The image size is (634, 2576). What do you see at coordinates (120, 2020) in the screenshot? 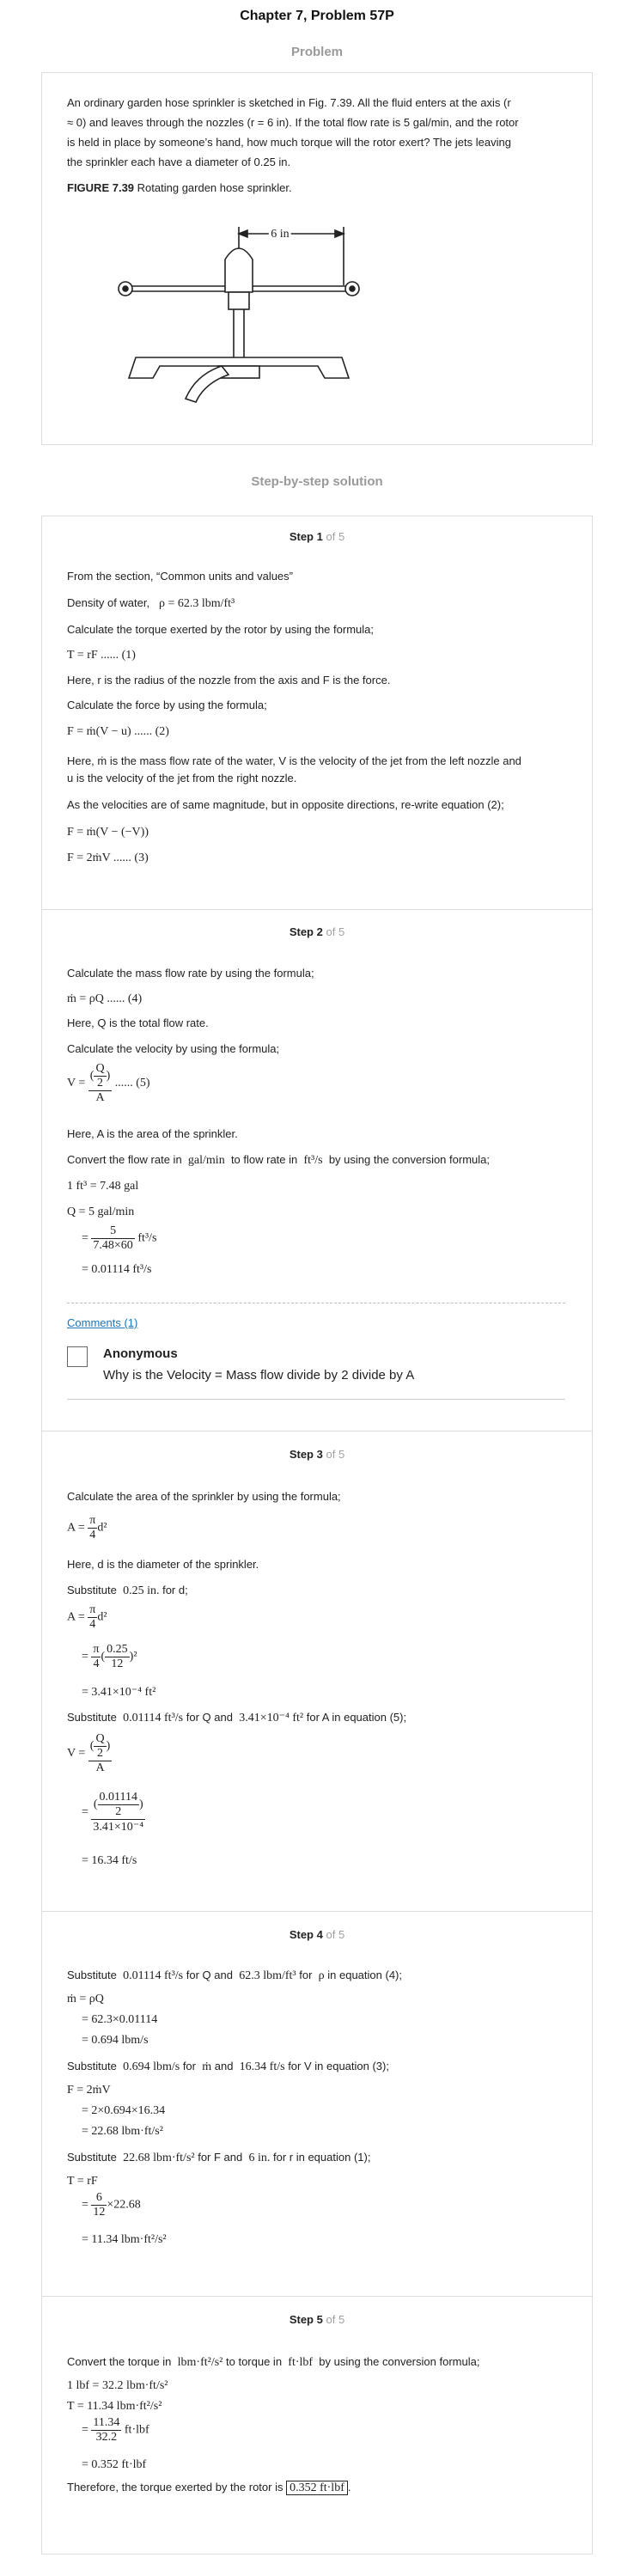
I see `equation: = 62.3×0.01114` at bounding box center [120, 2020].